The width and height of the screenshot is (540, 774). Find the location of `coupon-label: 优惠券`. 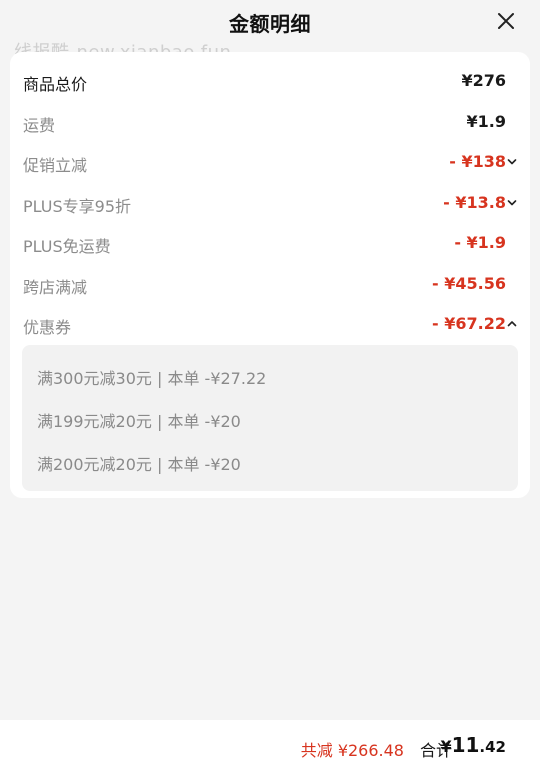

coupon-label: 优惠券 is located at coordinates (47, 327).